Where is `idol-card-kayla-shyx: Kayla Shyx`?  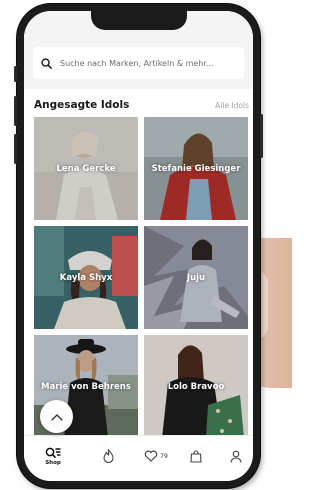 idol-card-kayla-shyx: Kayla Shyx is located at coordinates (86, 277).